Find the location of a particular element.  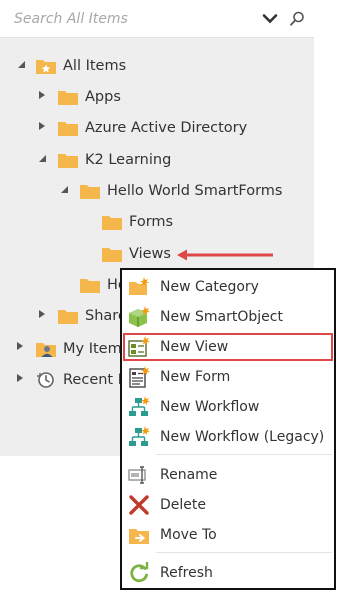

menu-item-label: Rename is located at coordinates (189, 475).